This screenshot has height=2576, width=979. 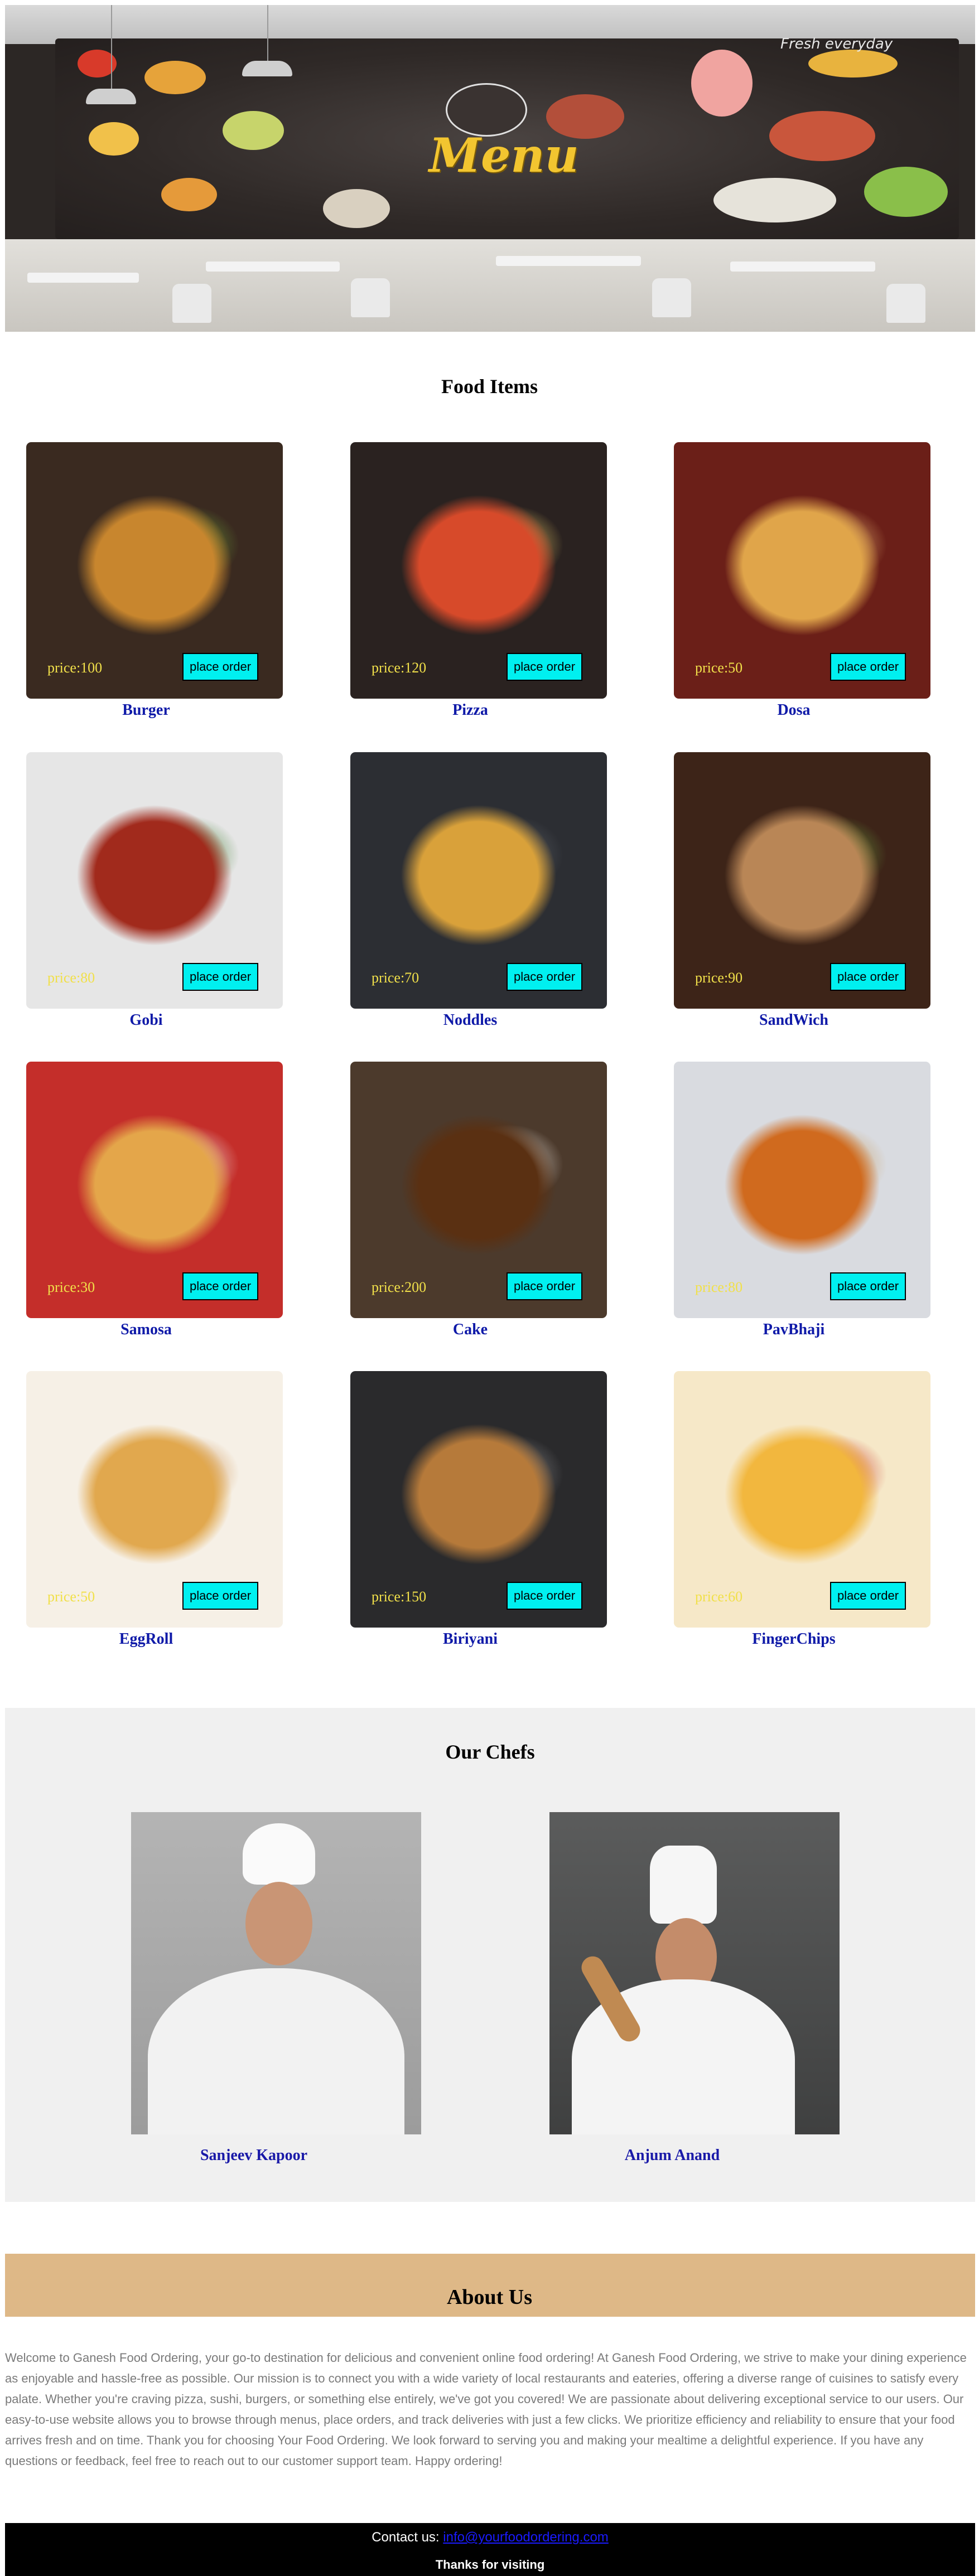 What do you see at coordinates (408, 2538) in the screenshot?
I see `contact-label: Contact us:` at bounding box center [408, 2538].